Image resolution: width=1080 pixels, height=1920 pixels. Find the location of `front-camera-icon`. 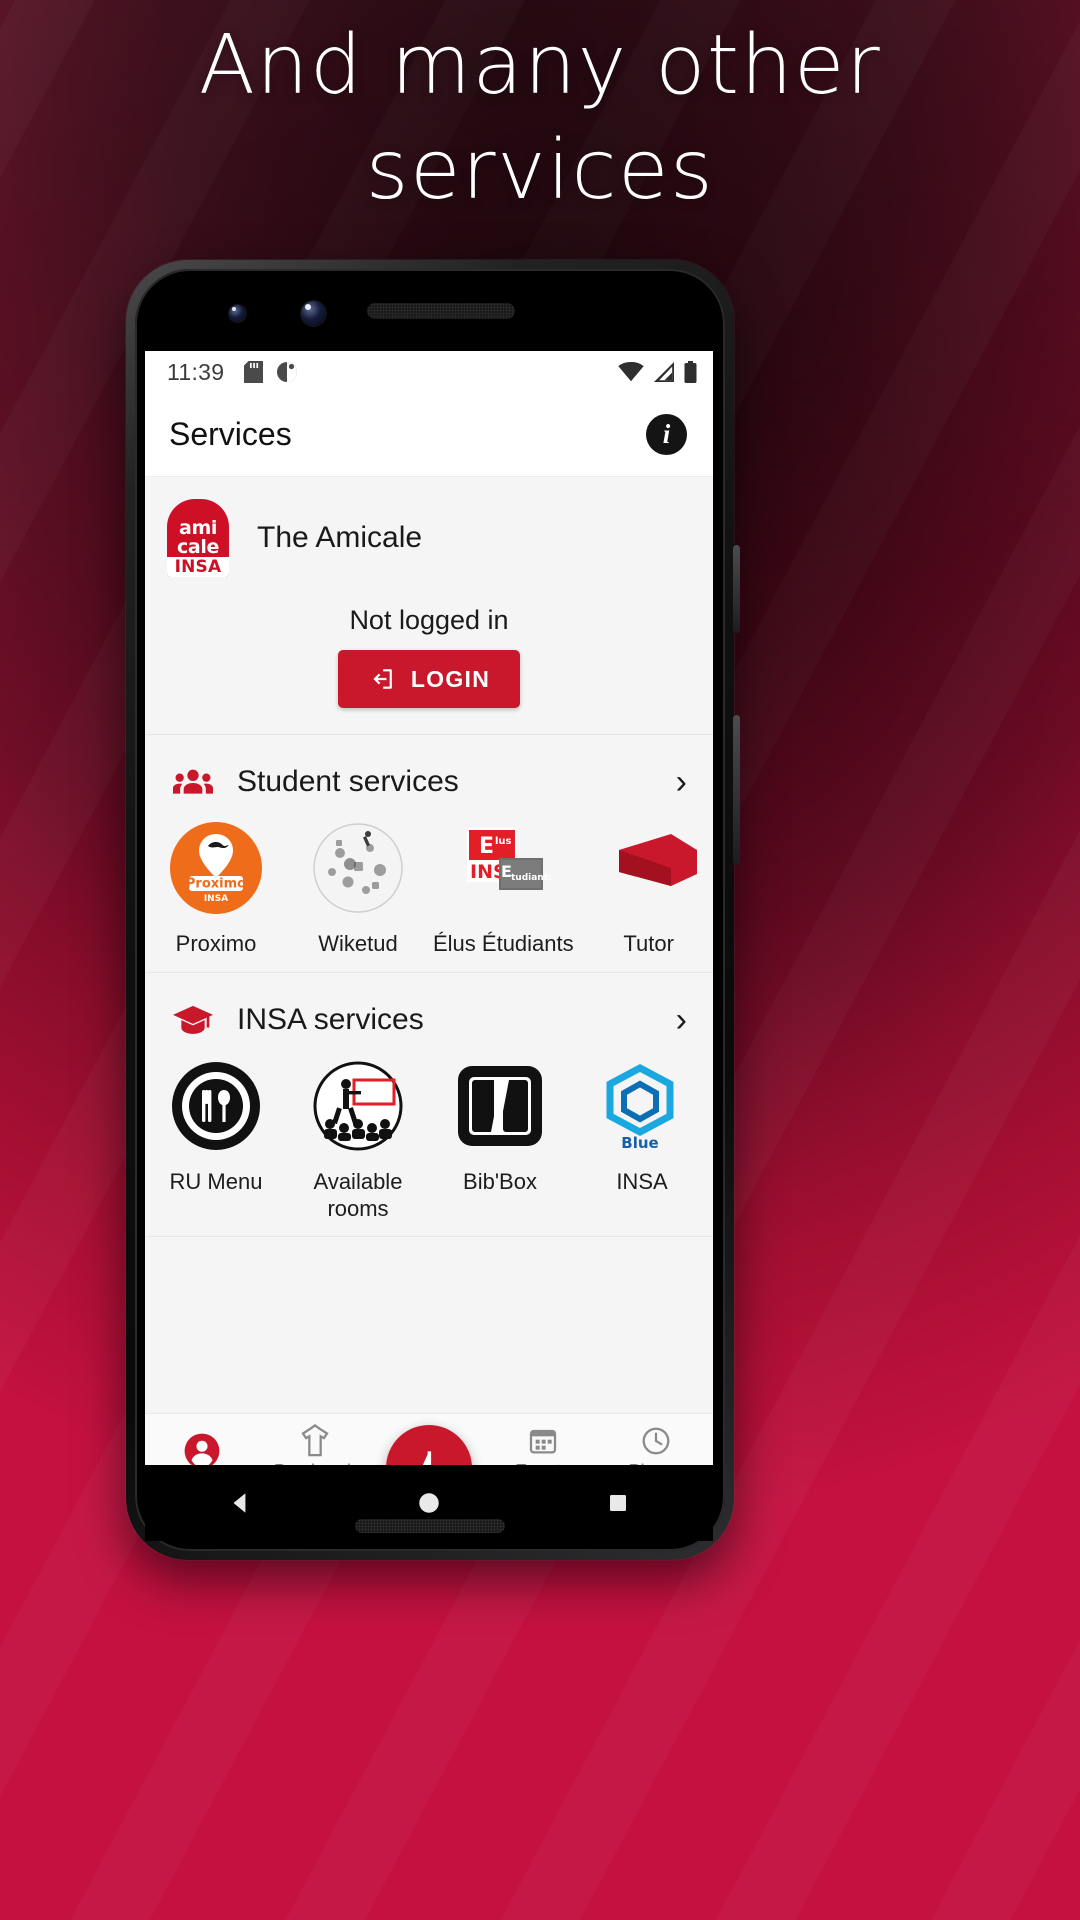

front-camera-icon is located at coordinates (313, 313).